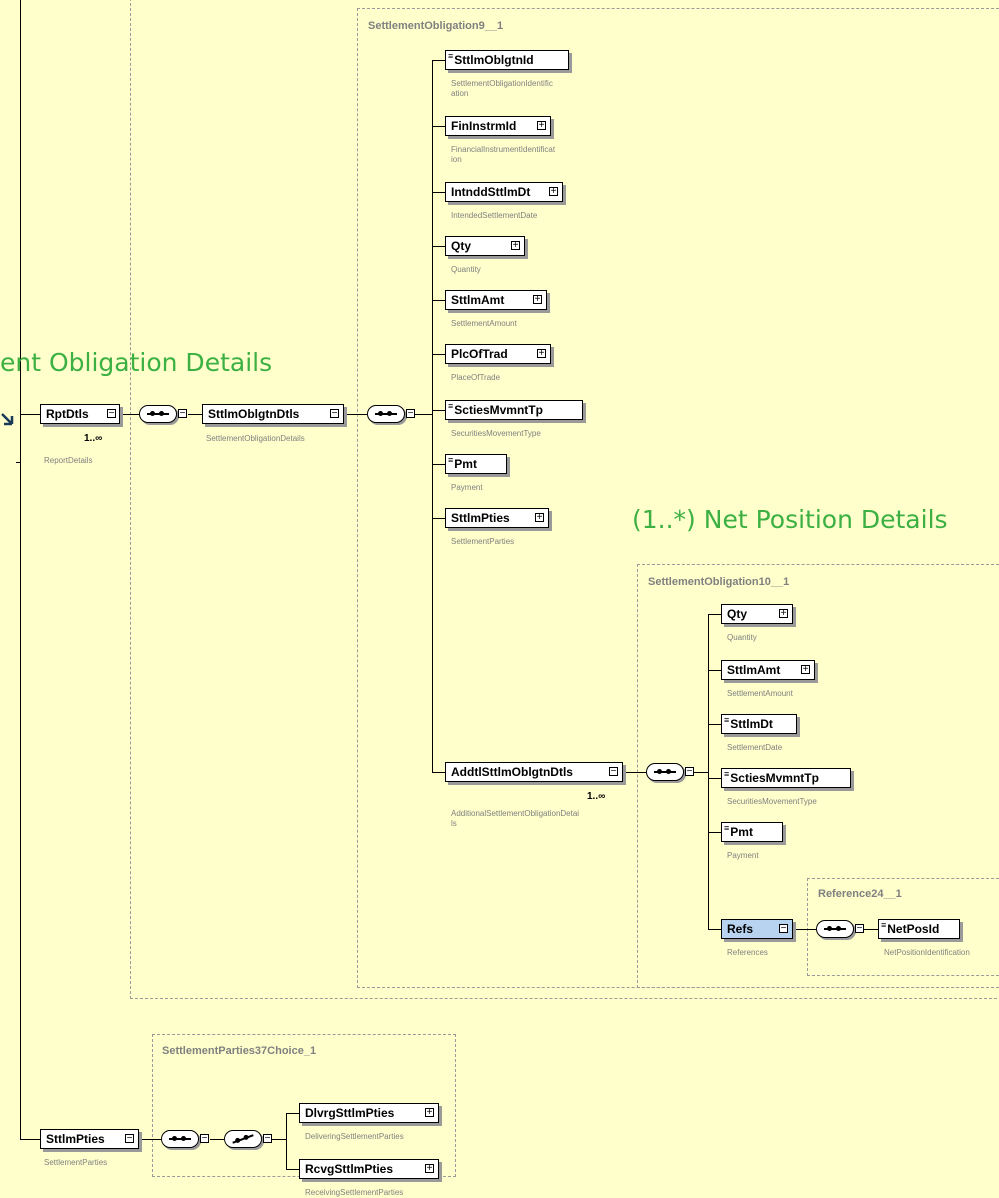 This screenshot has height=1198, width=999. I want to click on element-label: SttlmPties, so click(480, 518).